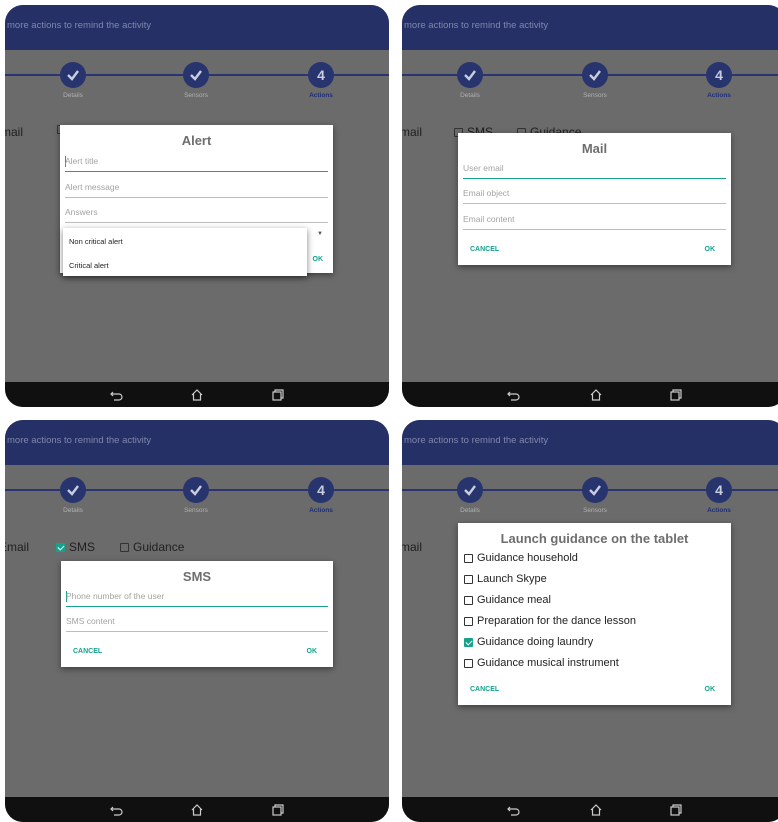  What do you see at coordinates (318, 259) in the screenshot?
I see `alert-ok-button: OK` at bounding box center [318, 259].